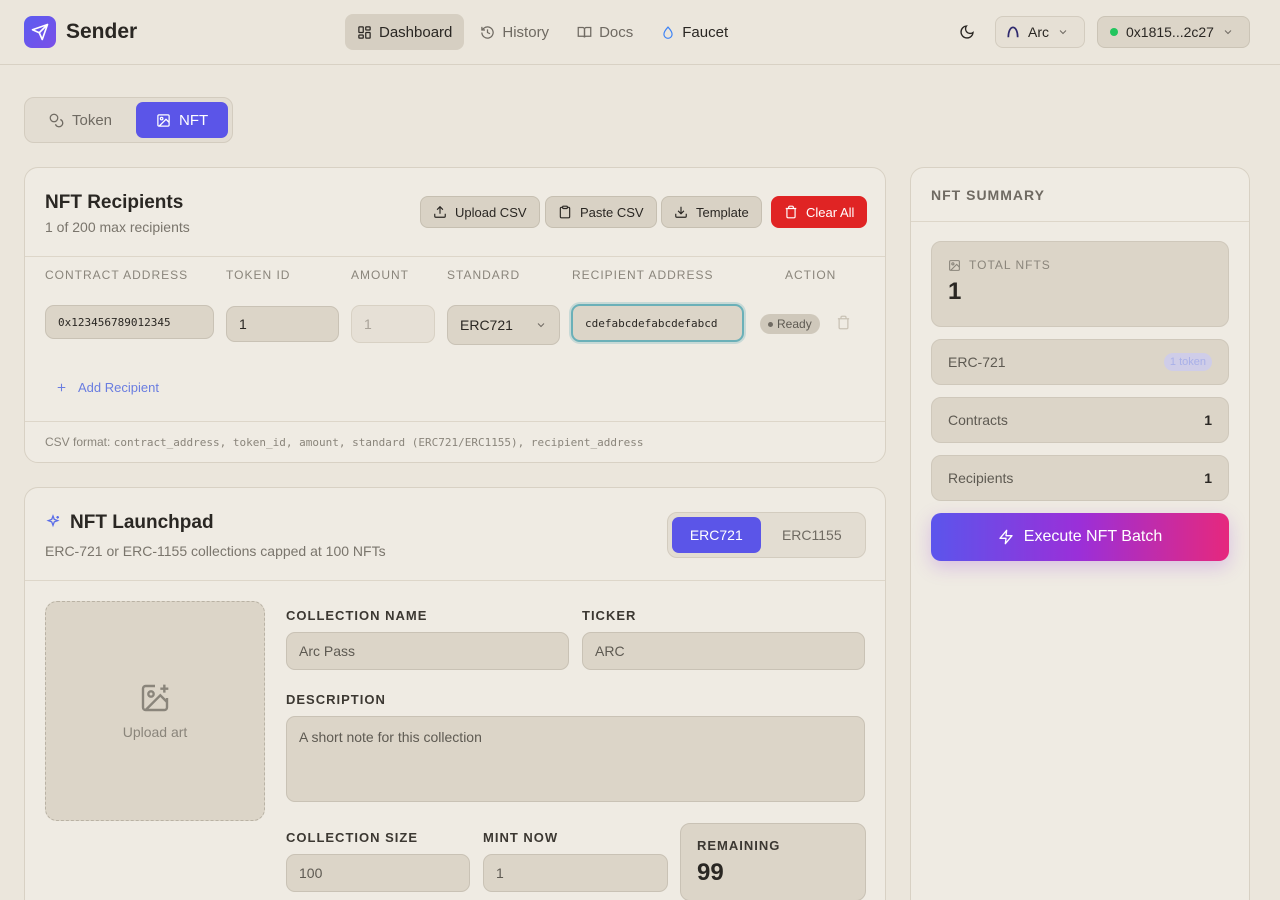 The image size is (1280, 900). What do you see at coordinates (194, 120) in the screenshot?
I see `mode-nft-label: NFT` at bounding box center [194, 120].